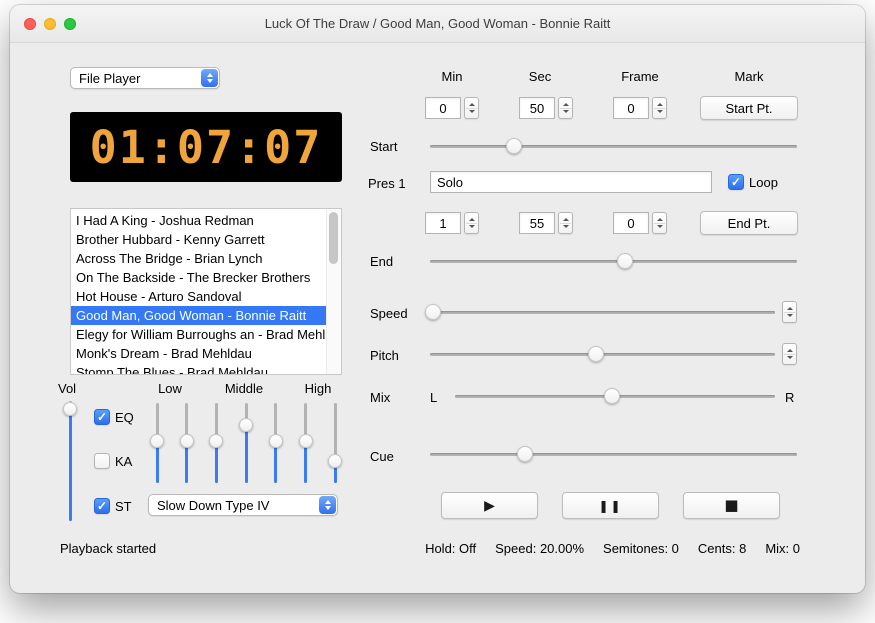  What do you see at coordinates (613, 261) in the screenshot?
I see `end-slider` at bounding box center [613, 261].